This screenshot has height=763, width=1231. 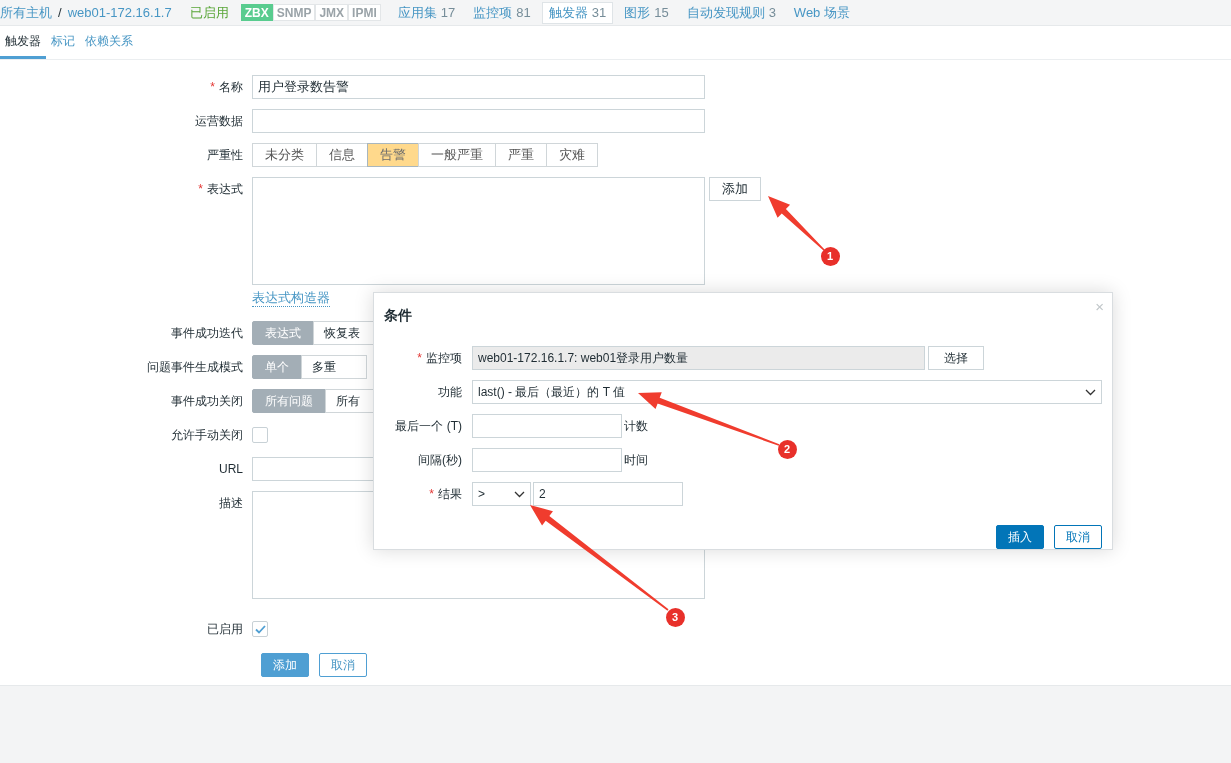 I want to click on field-label: 允许手动关闭, so click(x=207, y=435).